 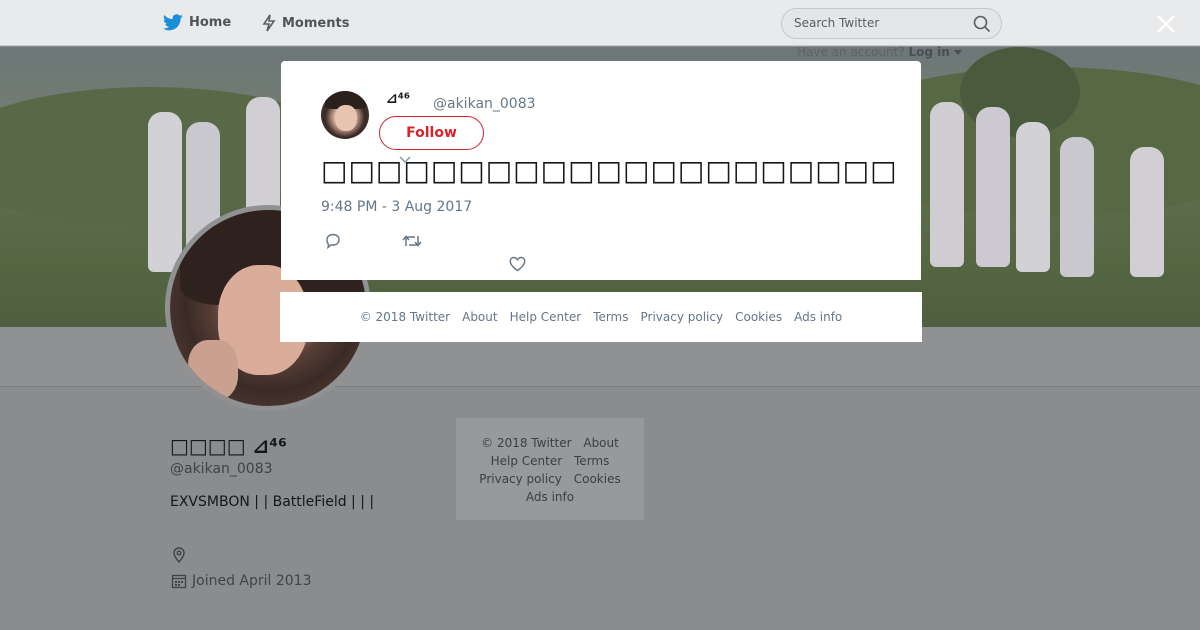 I want to click on nav-home-label: Home, so click(x=210, y=22).